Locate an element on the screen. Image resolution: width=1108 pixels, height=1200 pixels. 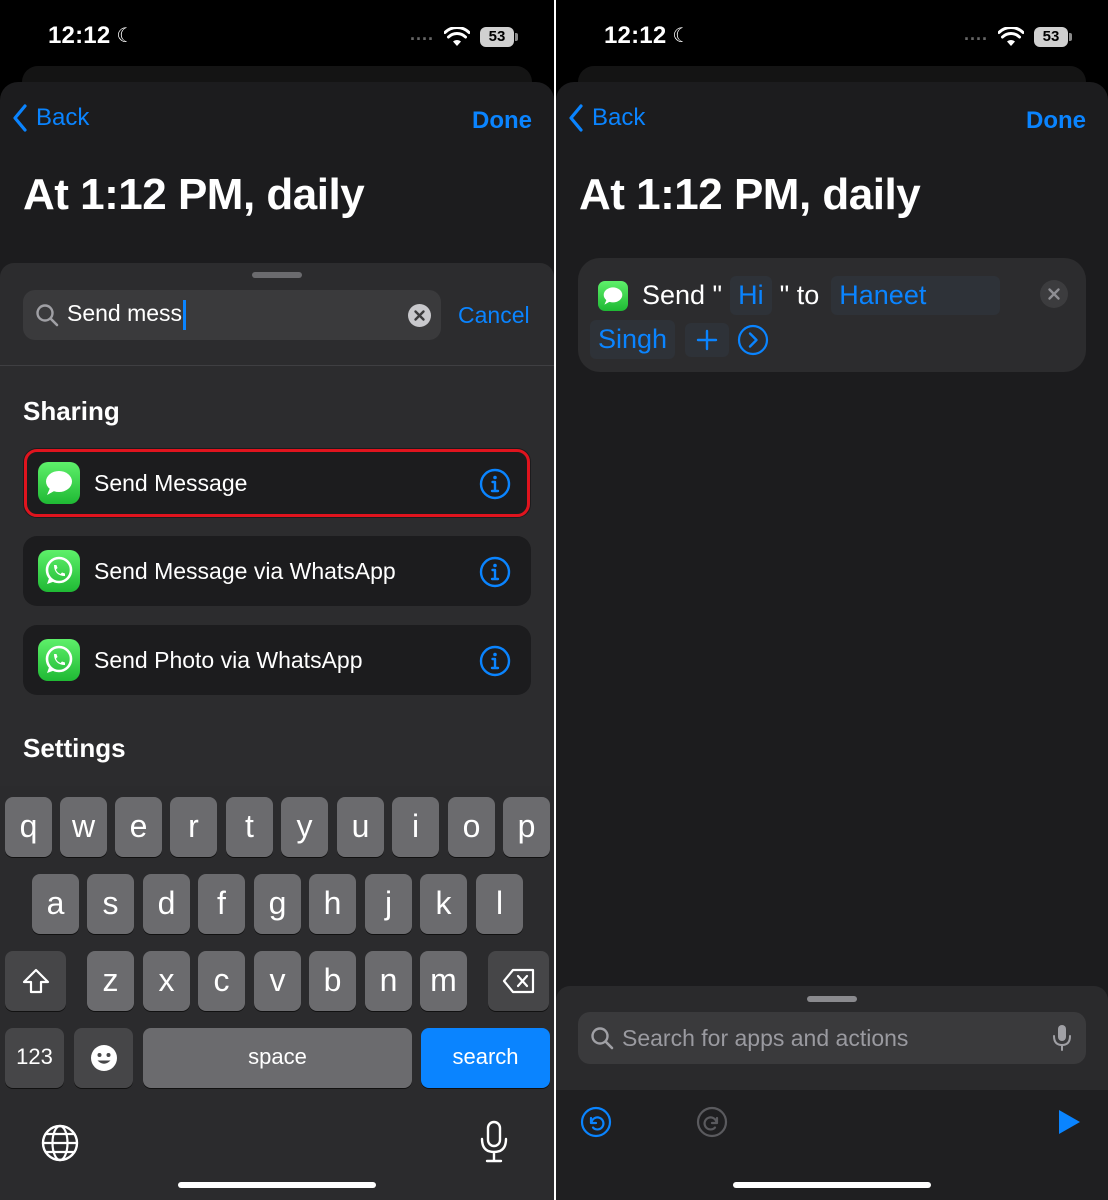
key-k: k is located at coordinates (443, 904).